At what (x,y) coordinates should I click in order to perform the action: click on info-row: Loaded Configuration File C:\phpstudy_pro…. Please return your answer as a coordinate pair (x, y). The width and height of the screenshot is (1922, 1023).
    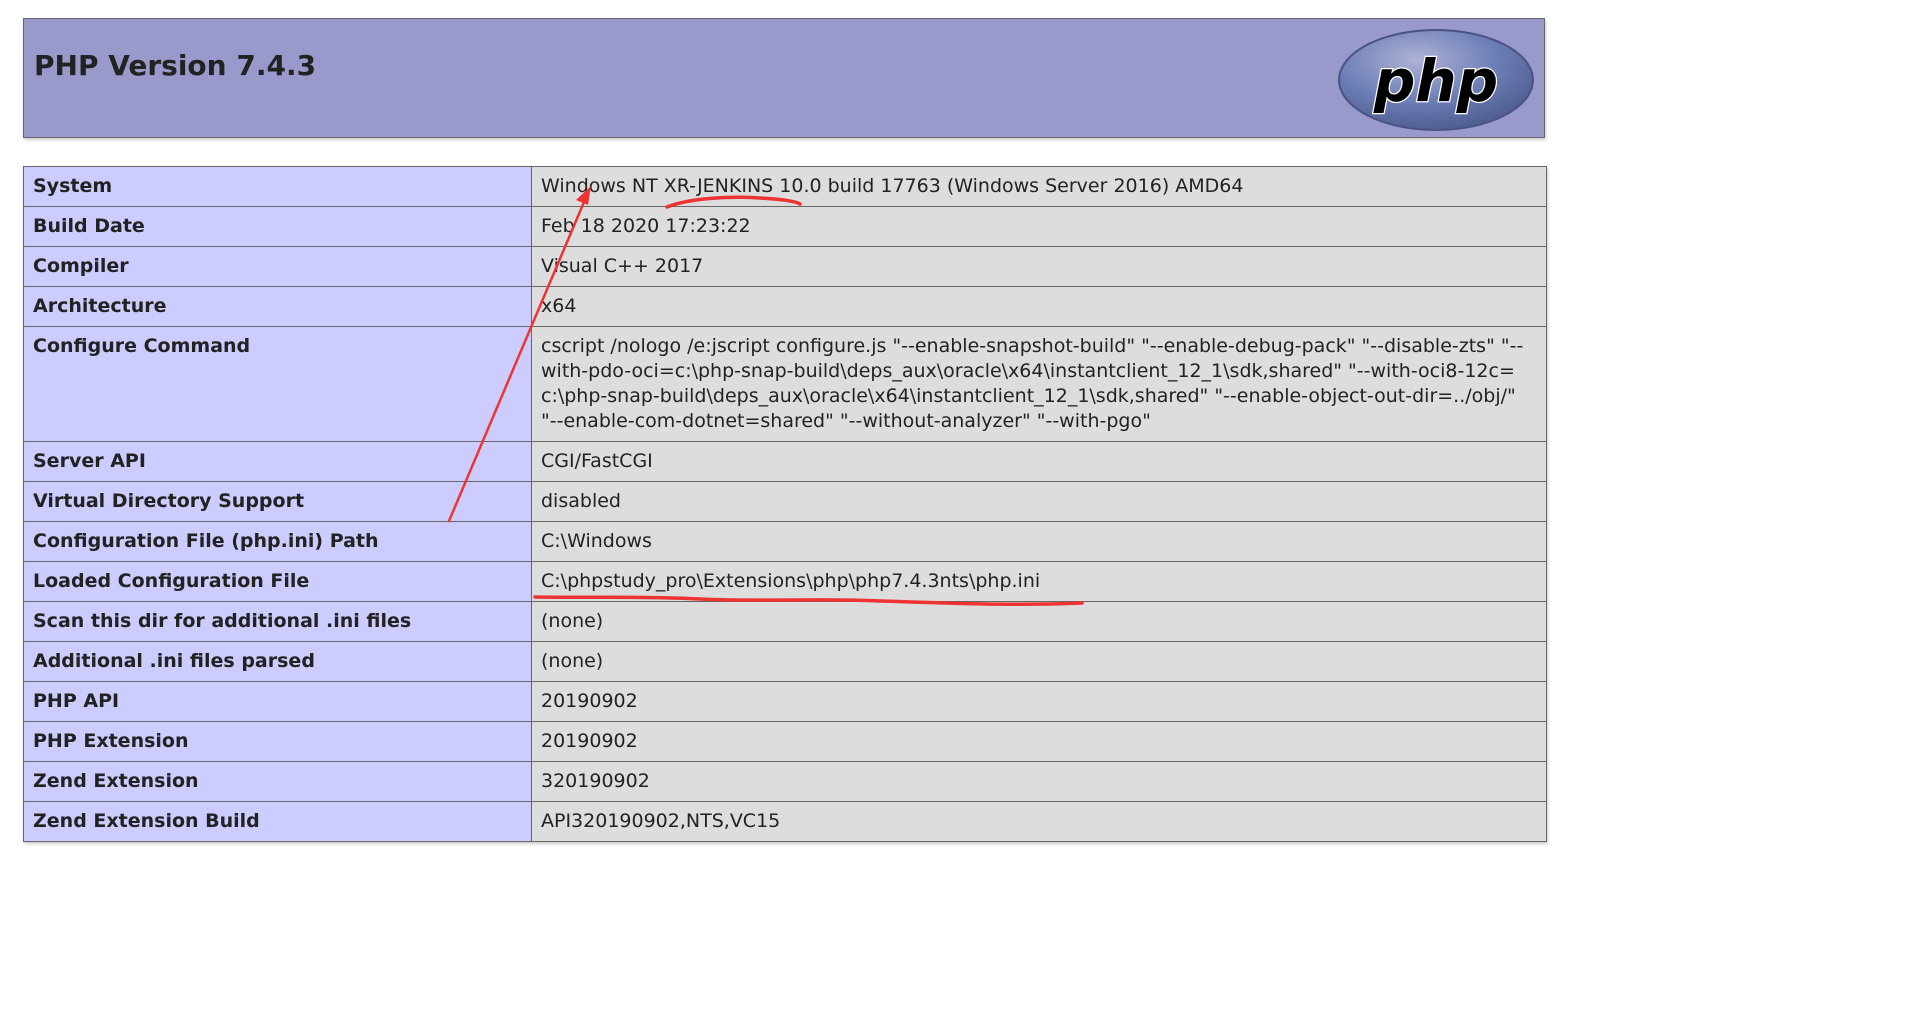
    Looking at the image, I should click on (785, 581).